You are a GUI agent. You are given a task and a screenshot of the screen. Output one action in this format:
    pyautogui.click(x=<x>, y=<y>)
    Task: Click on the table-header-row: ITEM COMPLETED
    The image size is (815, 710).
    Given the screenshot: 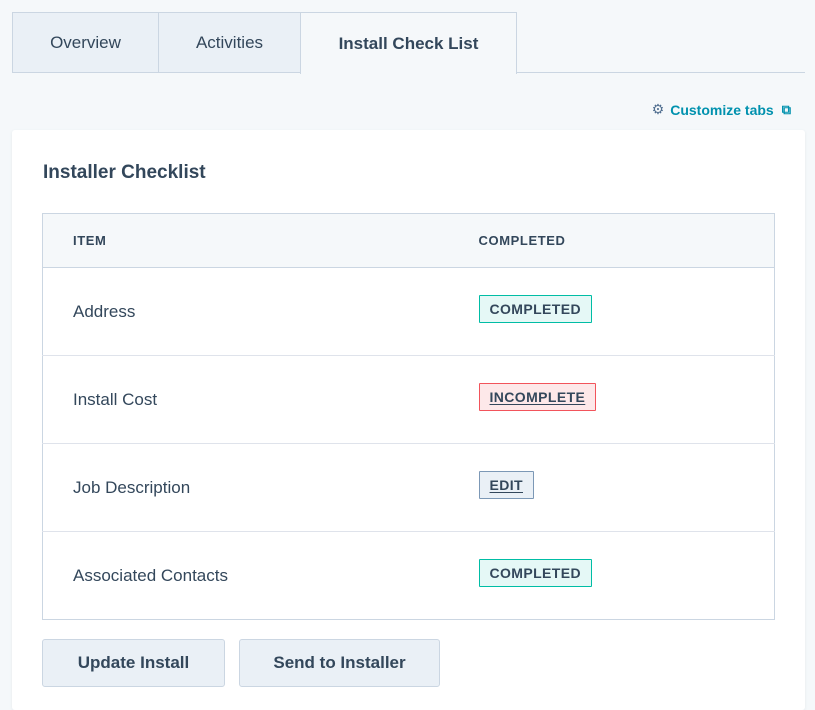 What is the action you would take?
    pyautogui.click(x=408, y=240)
    